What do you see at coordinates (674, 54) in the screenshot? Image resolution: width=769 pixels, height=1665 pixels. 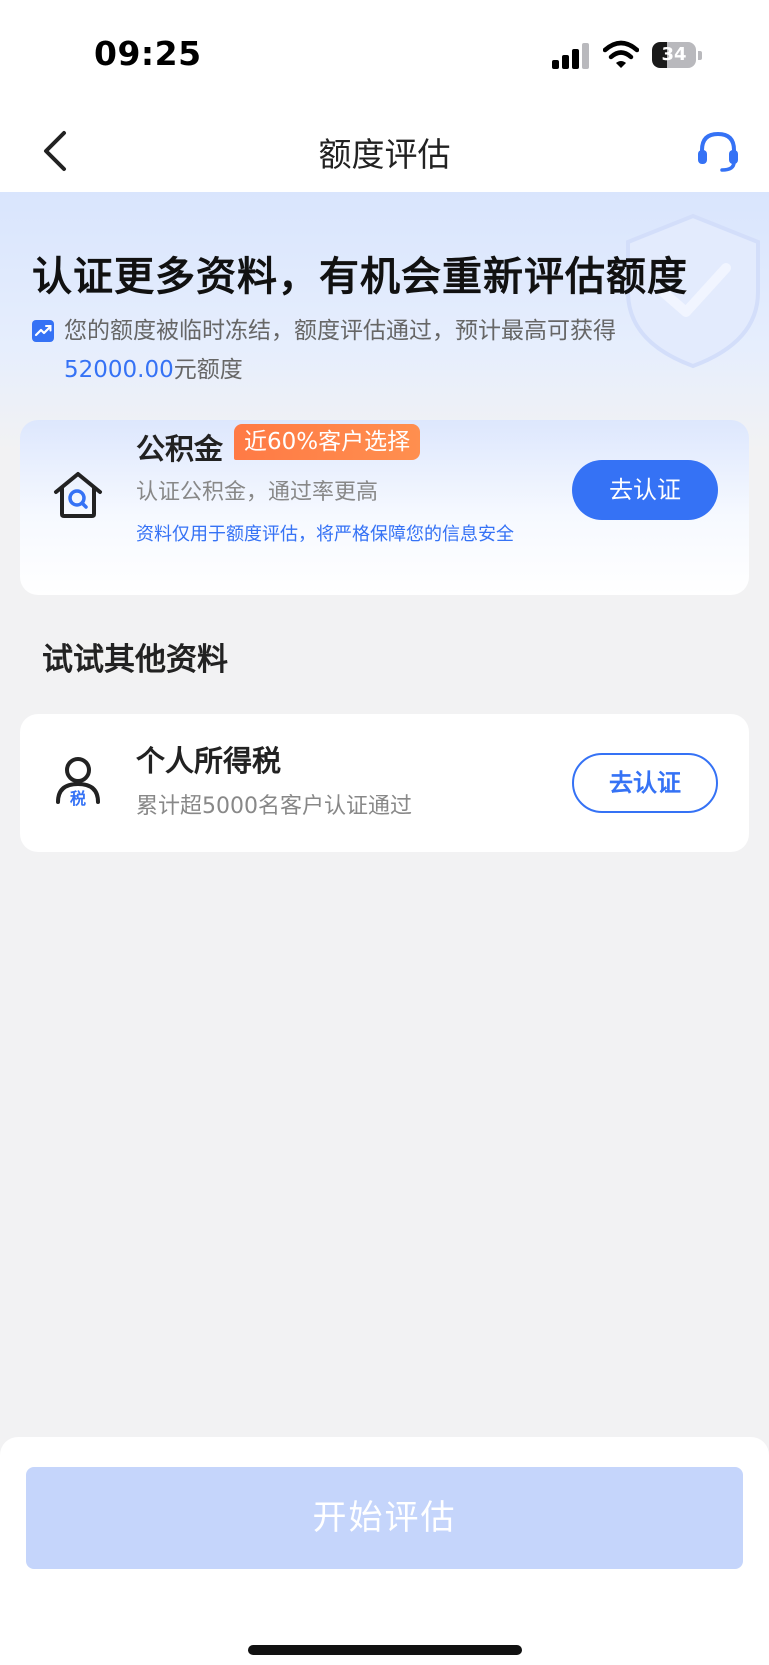 I see `battery-level: 34` at bounding box center [674, 54].